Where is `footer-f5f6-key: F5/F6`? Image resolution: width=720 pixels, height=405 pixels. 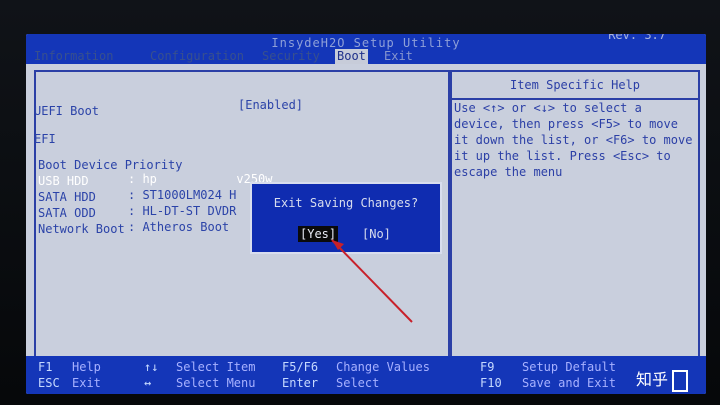
footer-f5f6-key: F5/F6 is located at coordinates (300, 367).